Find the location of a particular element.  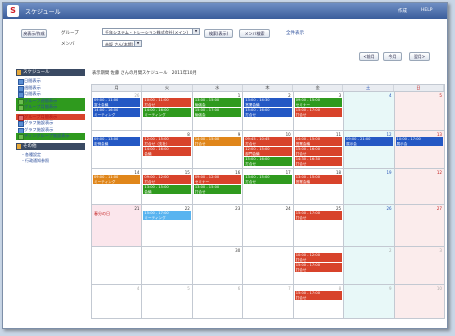

day-cell: 18 13:00 - 15:00 営業会議 is located at coordinates (319, 187).